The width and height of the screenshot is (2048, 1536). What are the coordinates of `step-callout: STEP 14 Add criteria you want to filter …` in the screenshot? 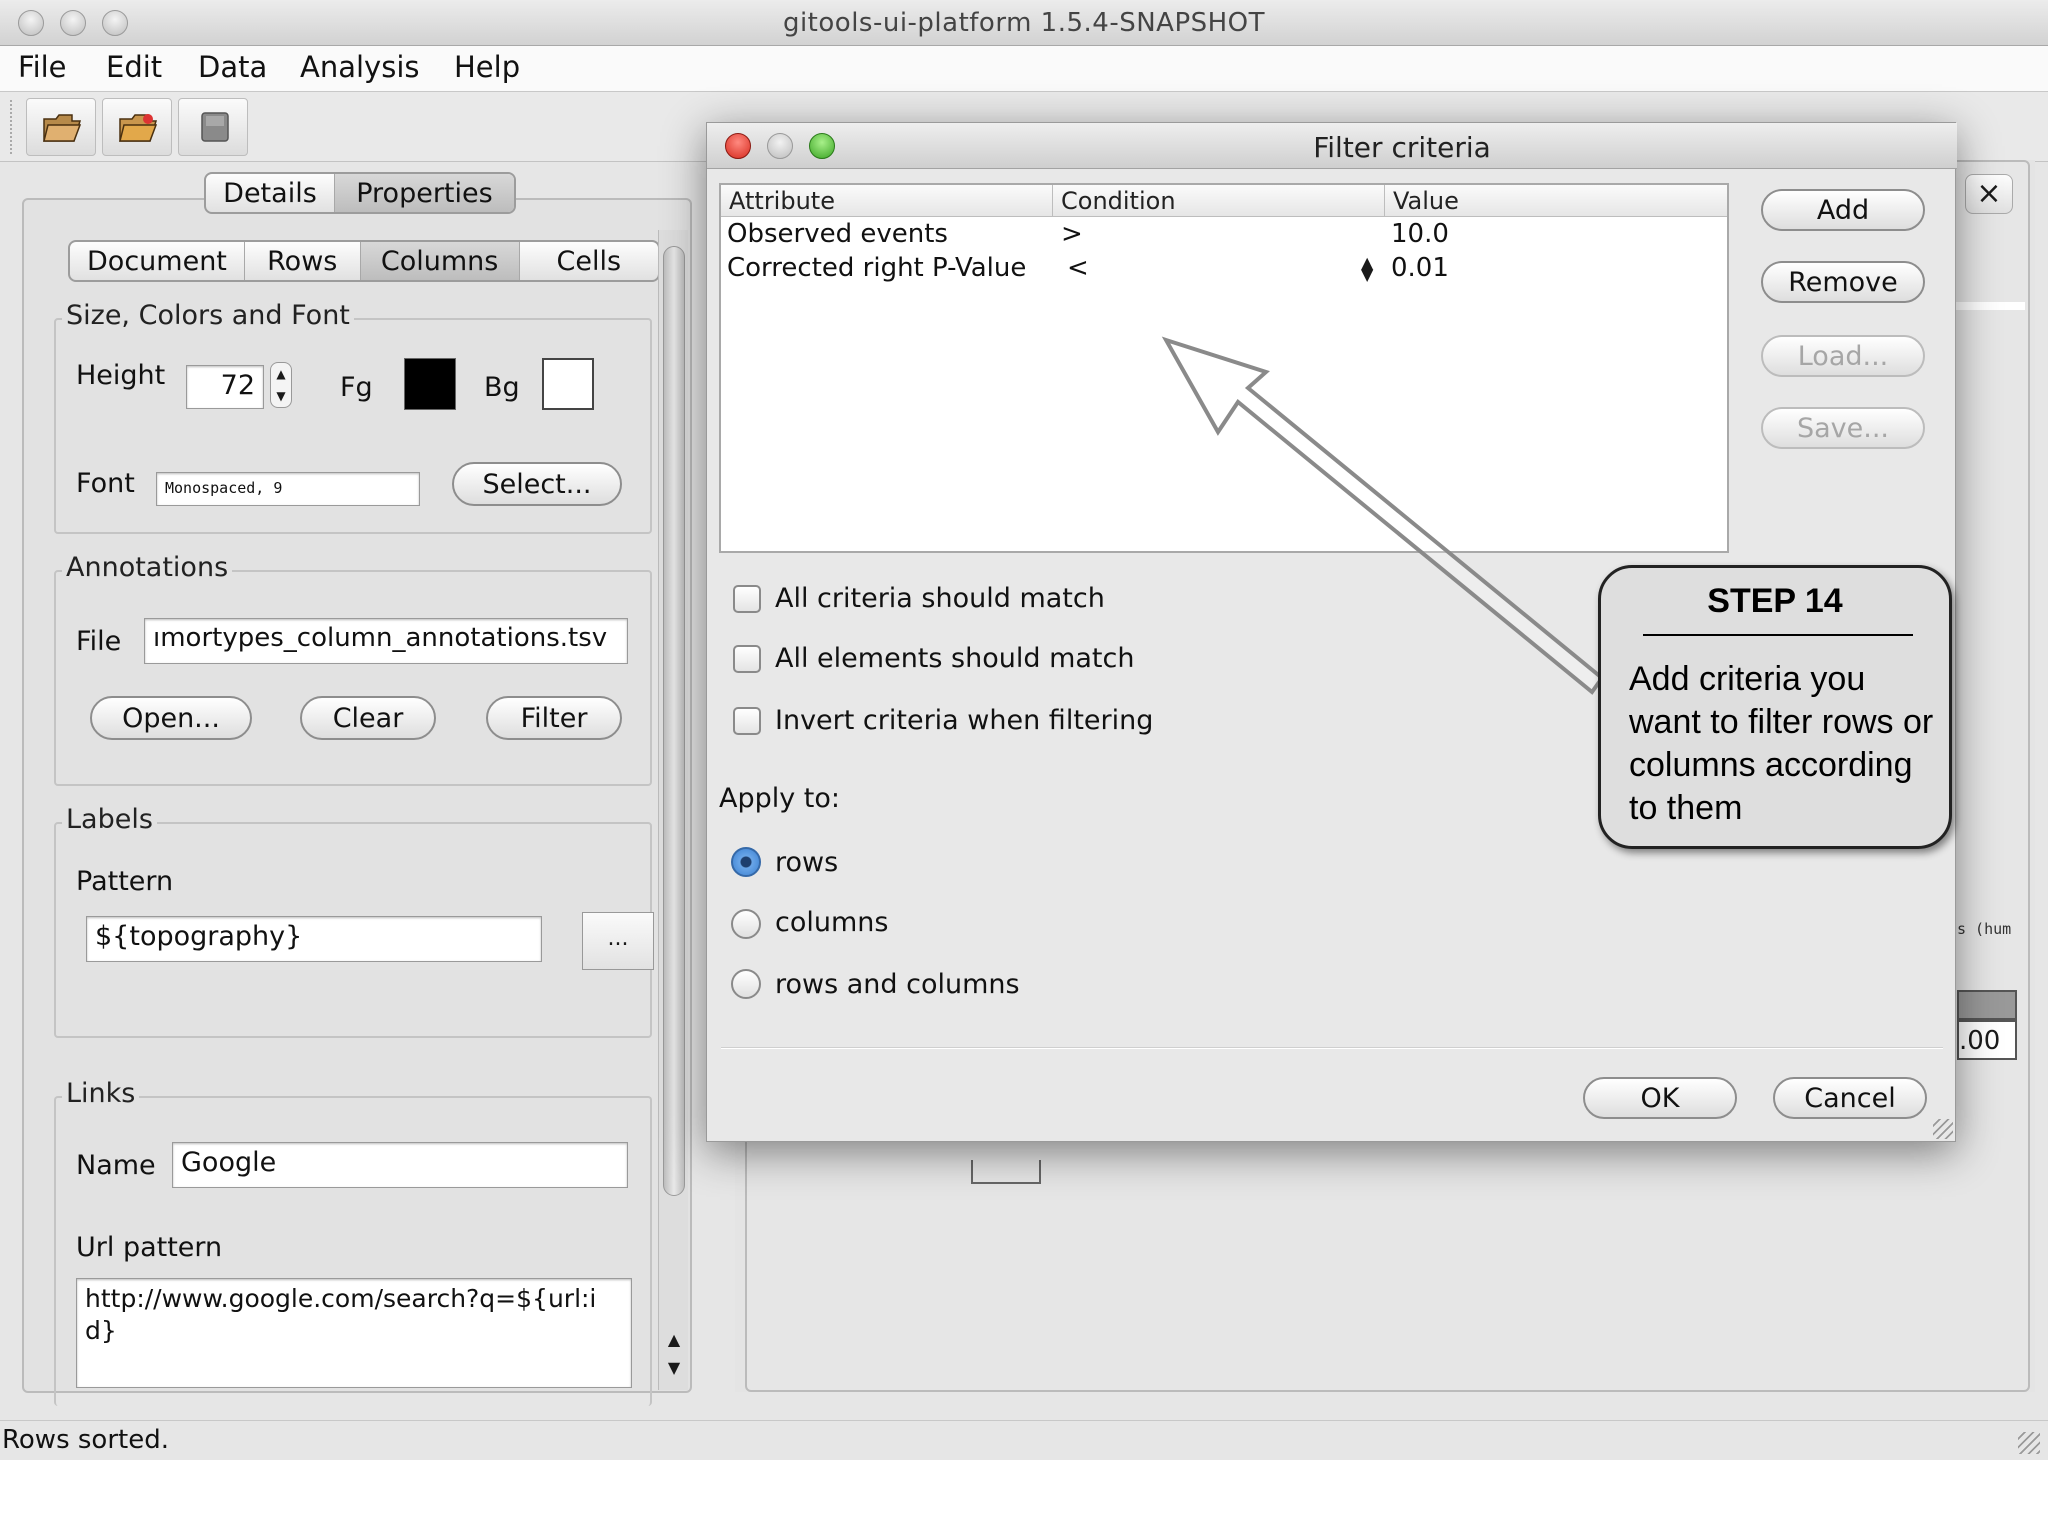 It's located at (1775, 707).